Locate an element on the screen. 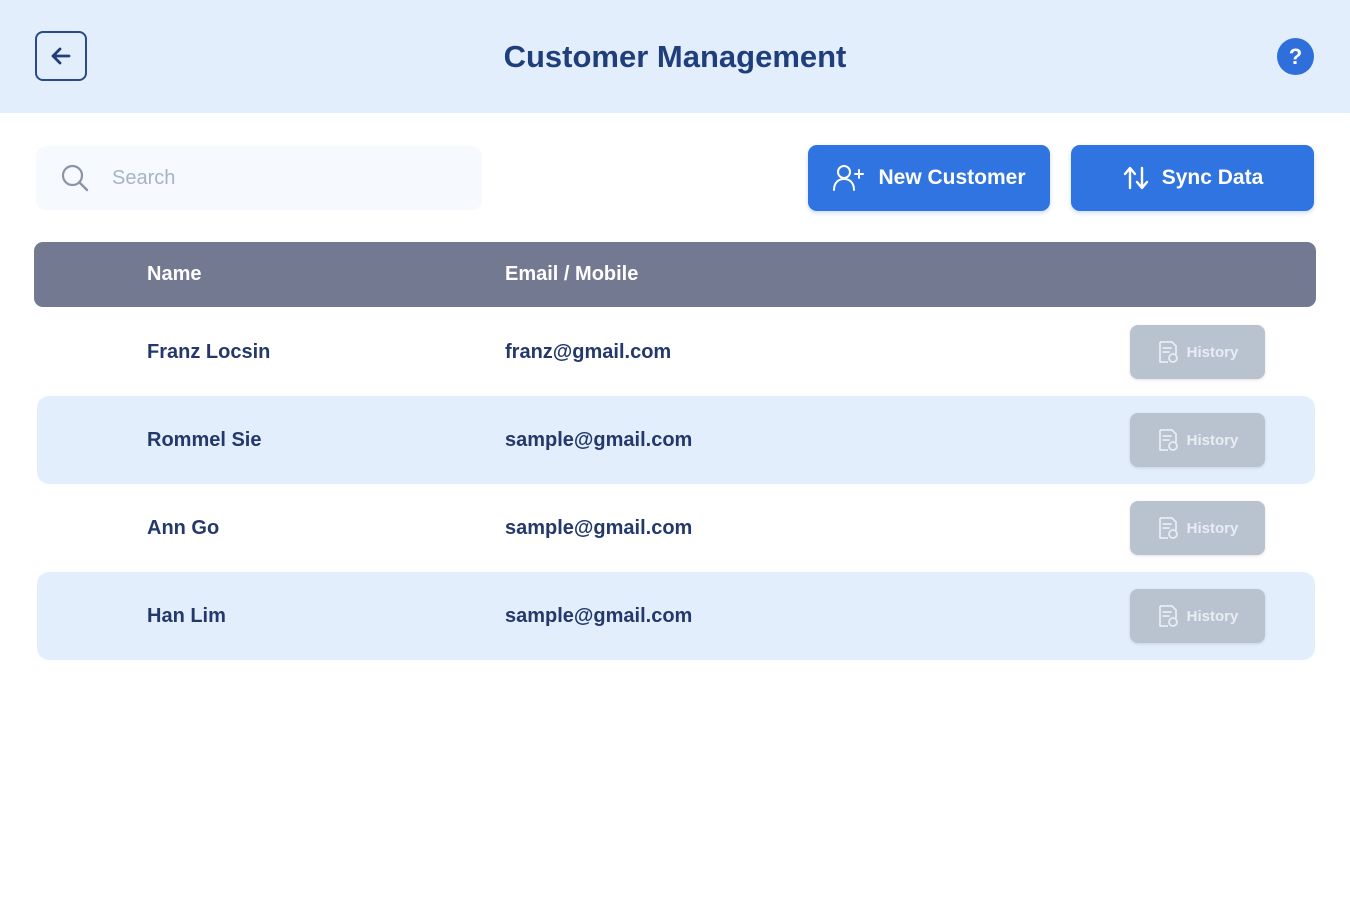  sync-data-button: Sync Data is located at coordinates (1192, 178).